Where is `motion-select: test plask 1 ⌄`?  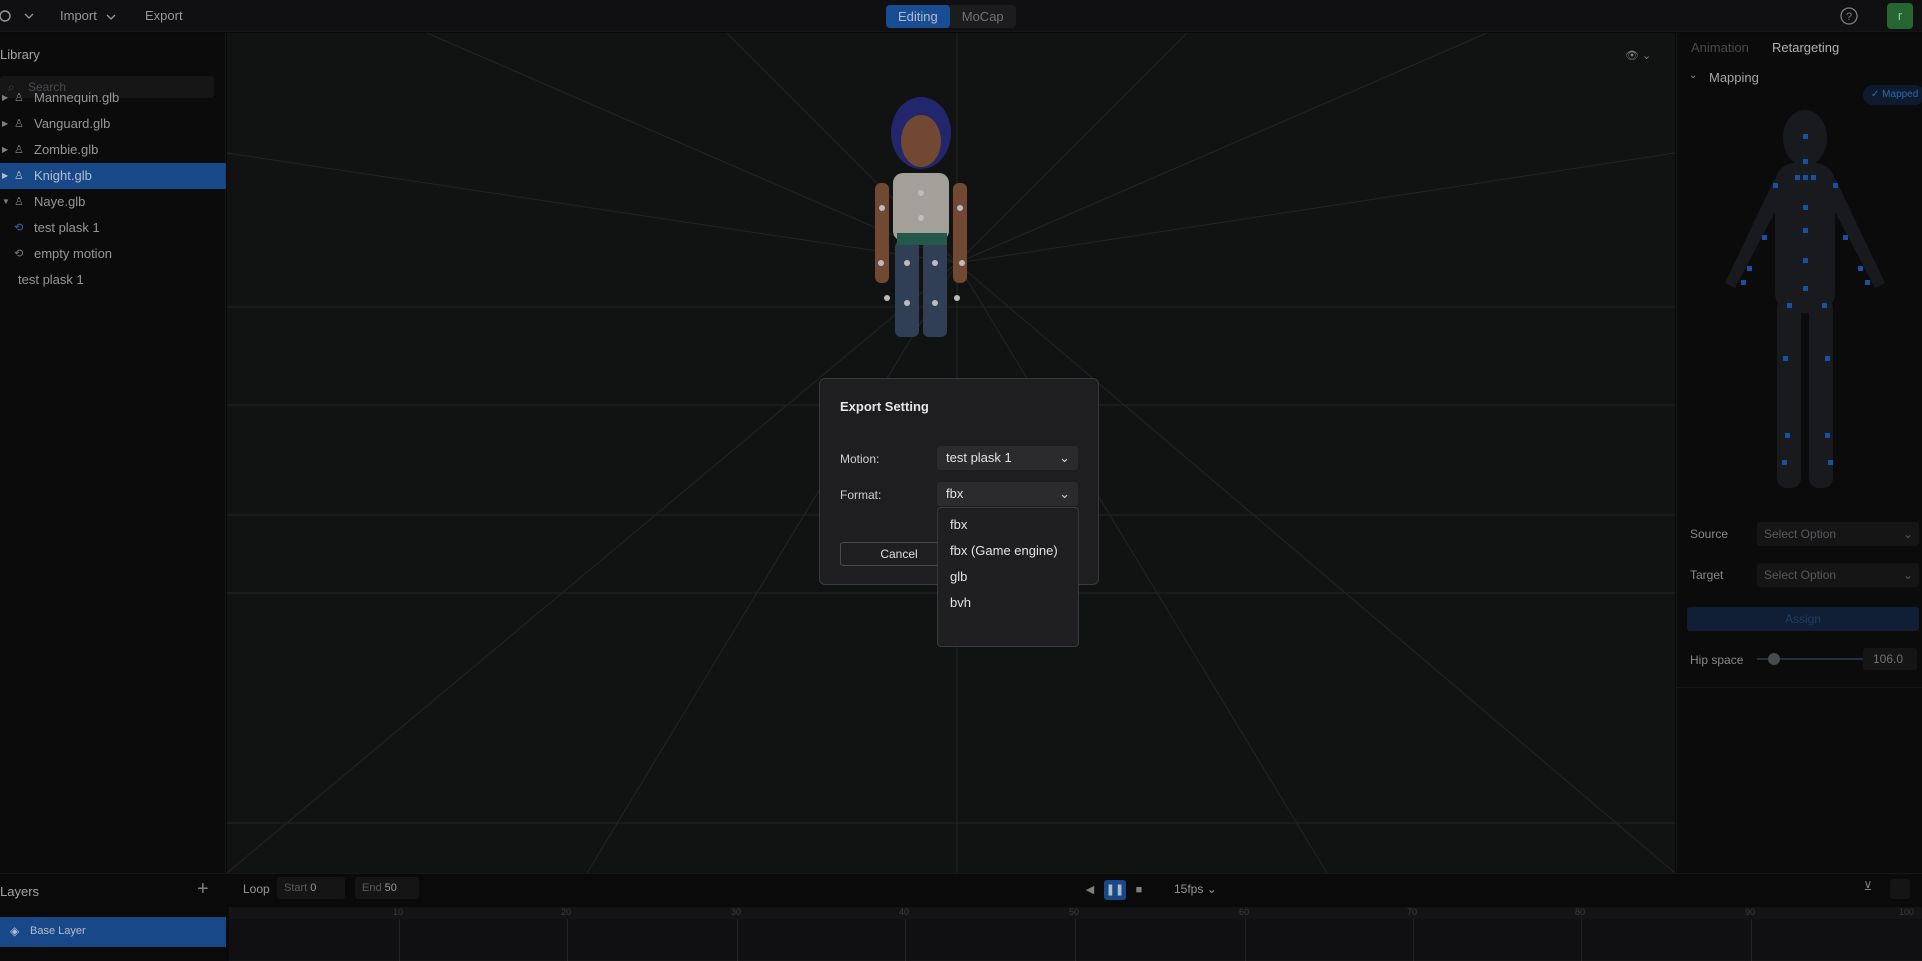
motion-select: test plask 1 ⌄ is located at coordinates (1007, 458).